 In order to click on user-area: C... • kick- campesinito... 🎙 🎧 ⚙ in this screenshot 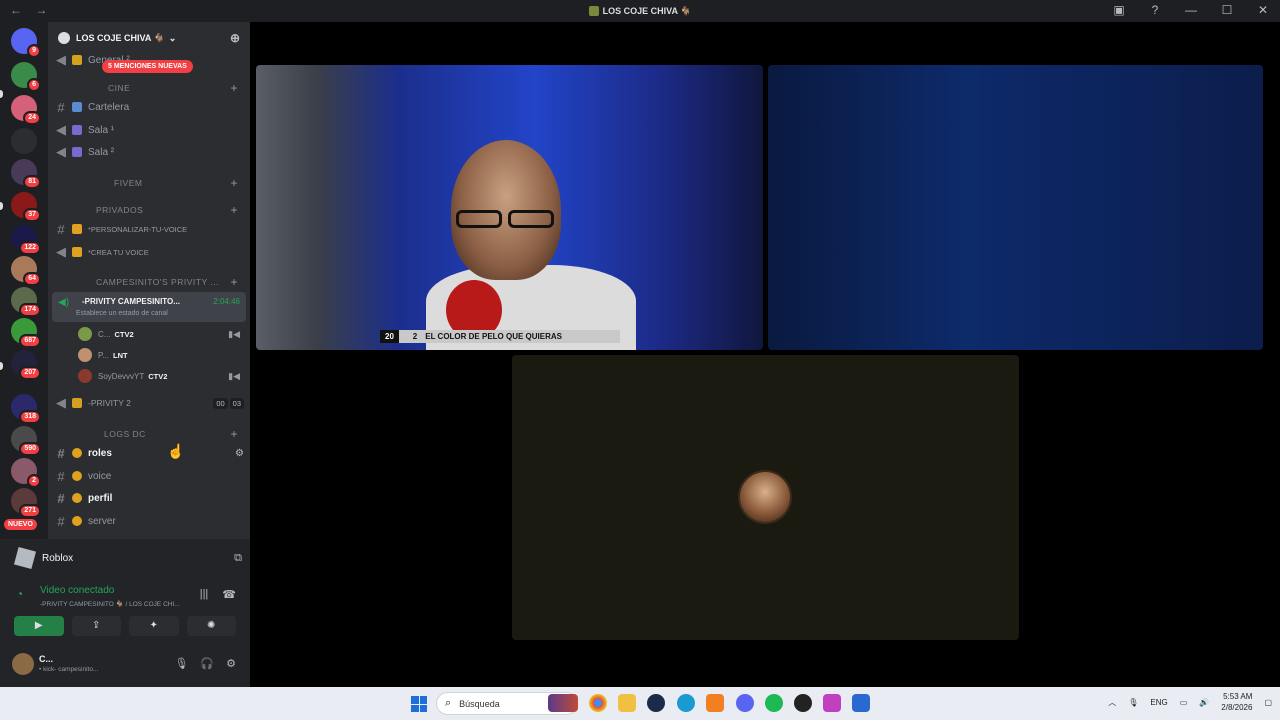, I will do `click(125, 665)`.